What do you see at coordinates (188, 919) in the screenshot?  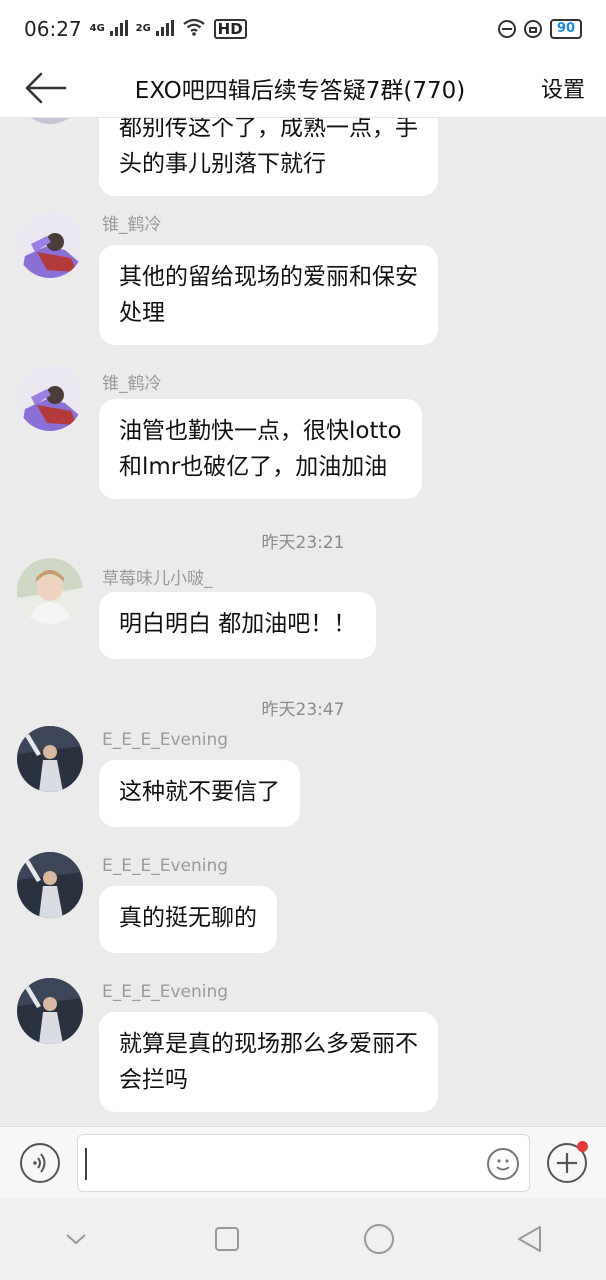 I see `message-bubble: 真的挺无聊的` at bounding box center [188, 919].